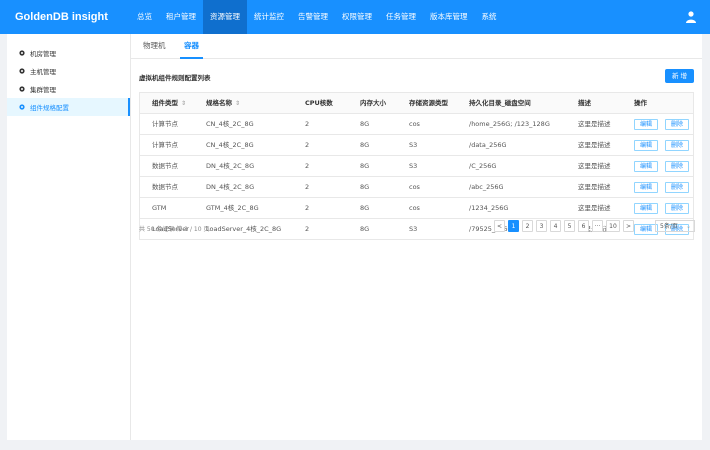  I want to click on nav-item-version: 版本库管理, so click(449, 17).